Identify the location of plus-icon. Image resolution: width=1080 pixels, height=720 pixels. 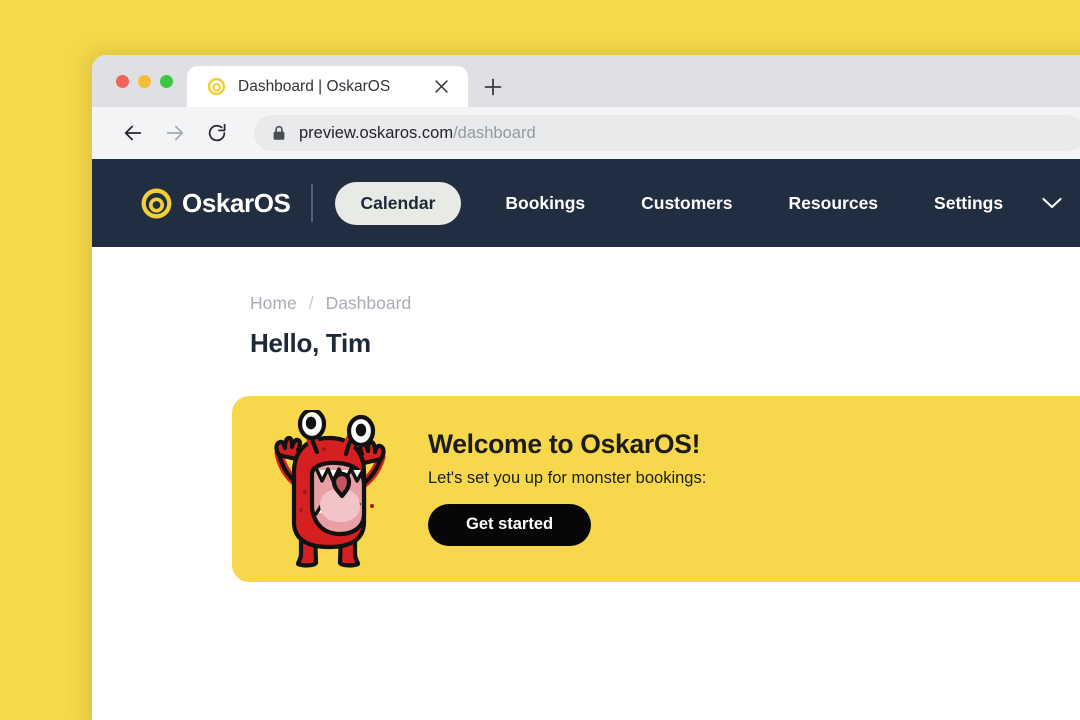
(493, 86).